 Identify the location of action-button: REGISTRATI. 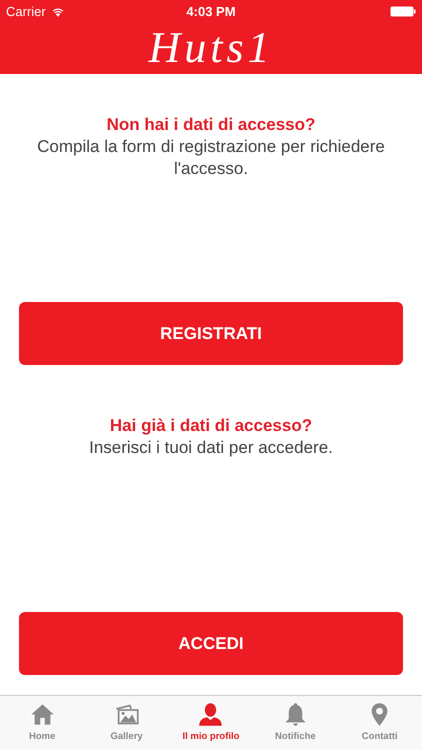
(211, 333).